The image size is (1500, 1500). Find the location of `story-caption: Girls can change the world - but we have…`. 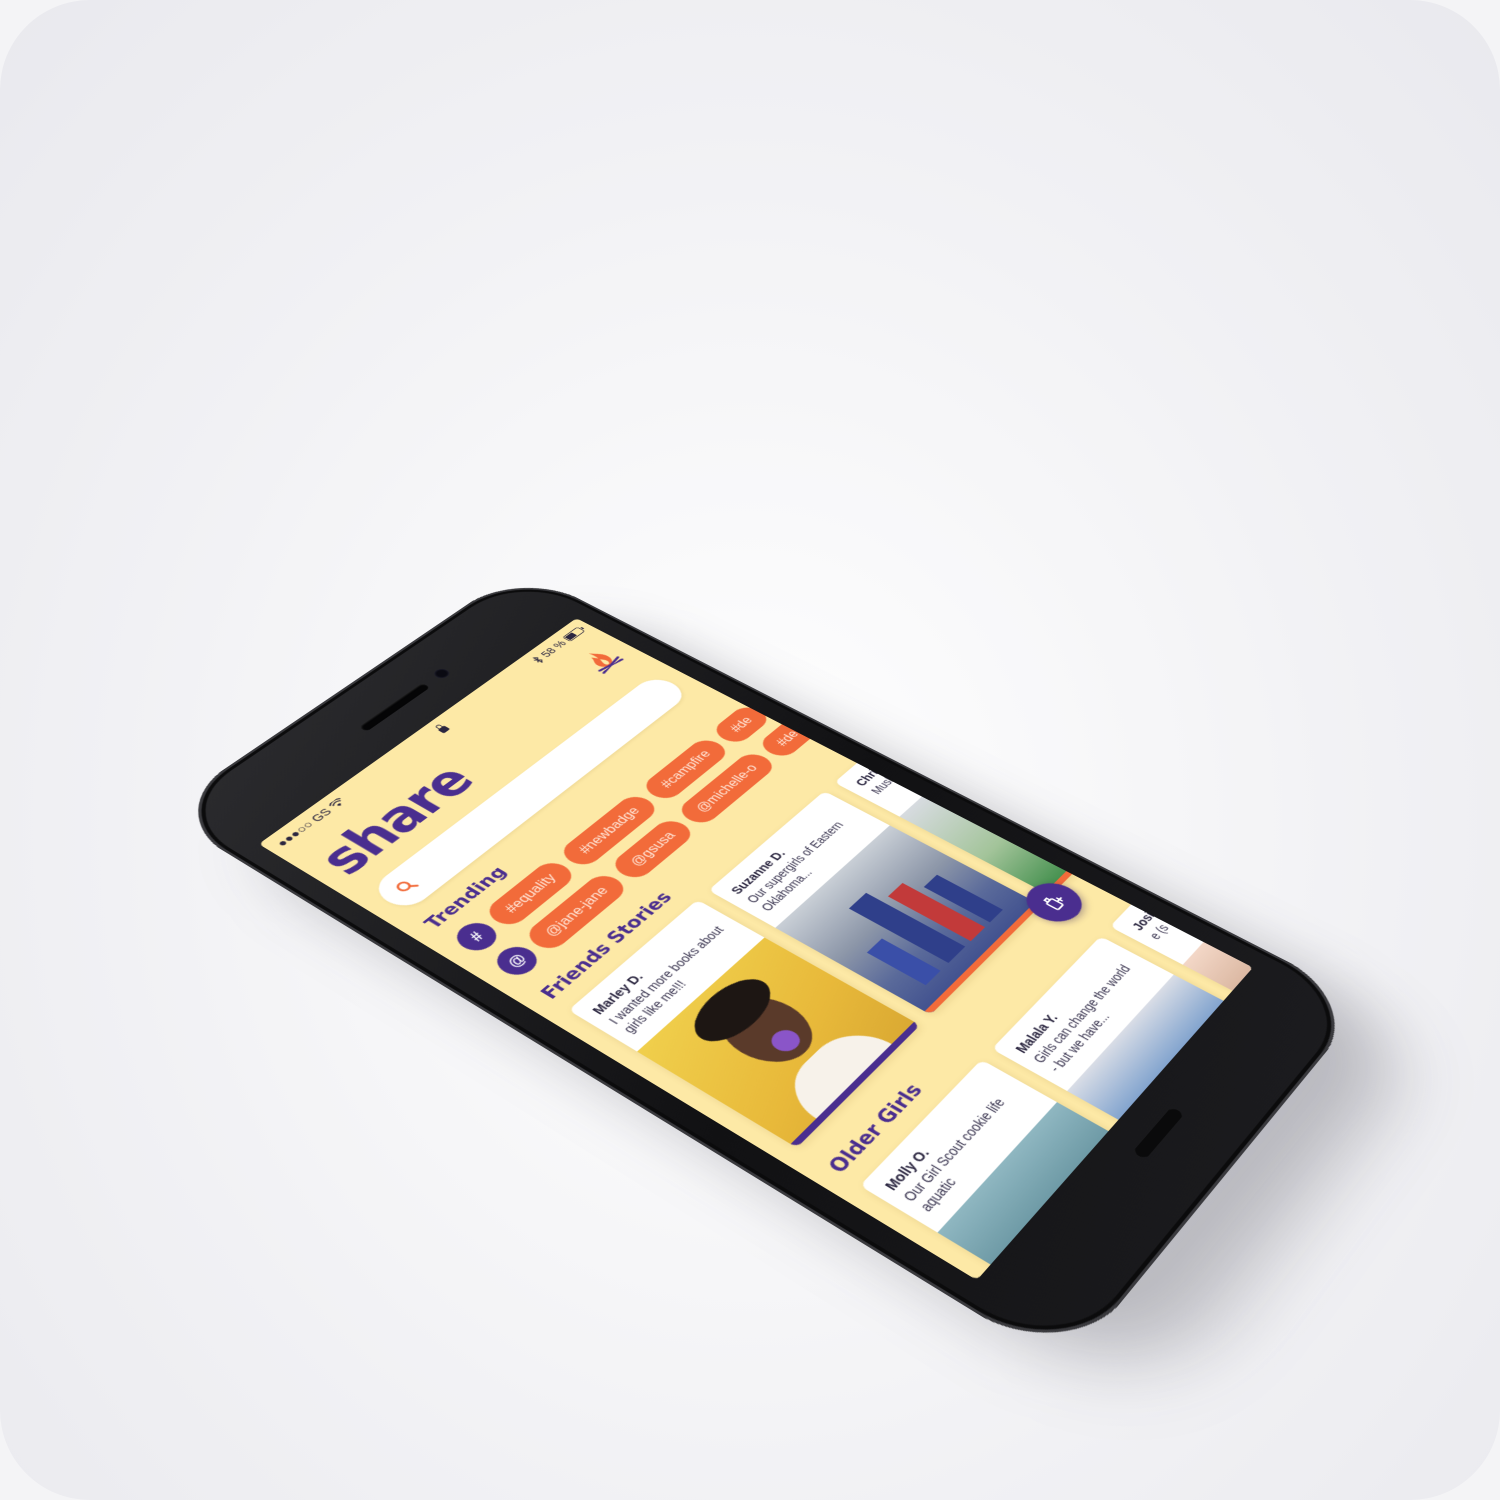

story-caption: Girls can change the world - but we have… is located at coordinates (1081, 1018).